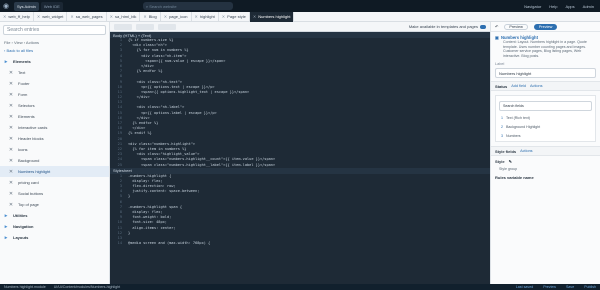  I want to click on sidebar-search-input: Search entries, so click(54, 30).